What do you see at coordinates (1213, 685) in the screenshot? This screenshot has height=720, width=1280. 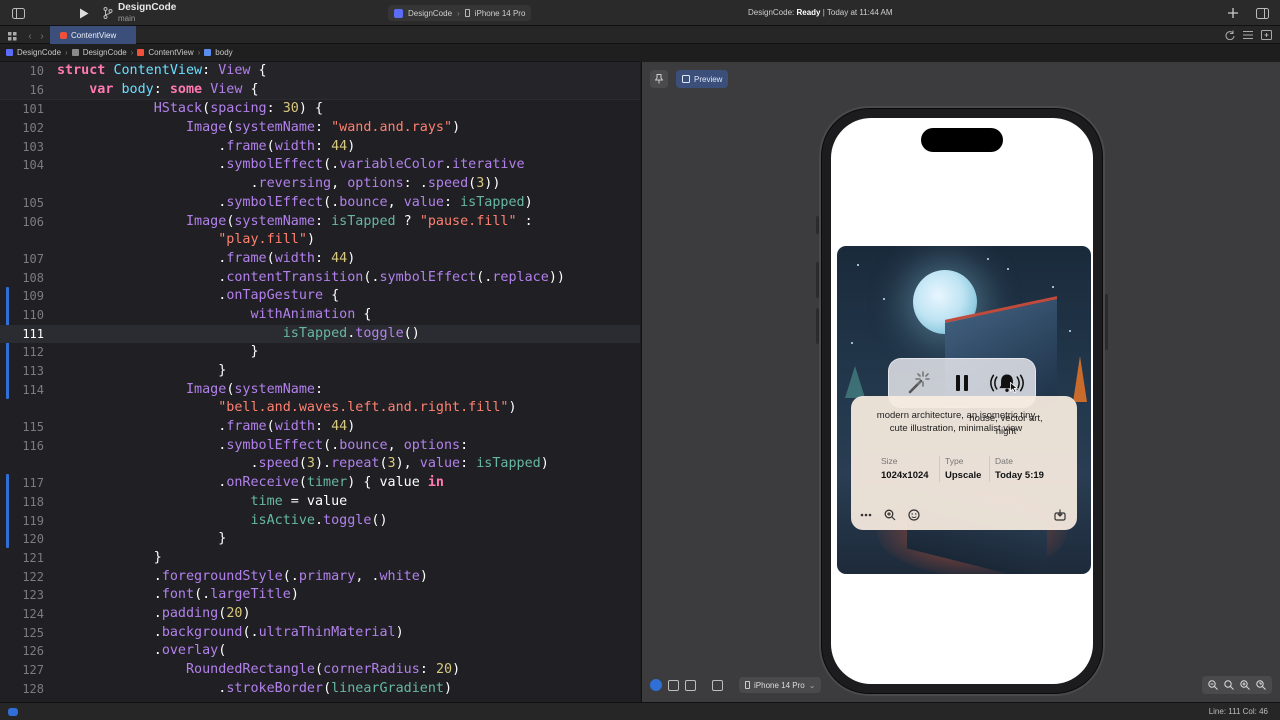 I see `zoom-out-icon` at bounding box center [1213, 685].